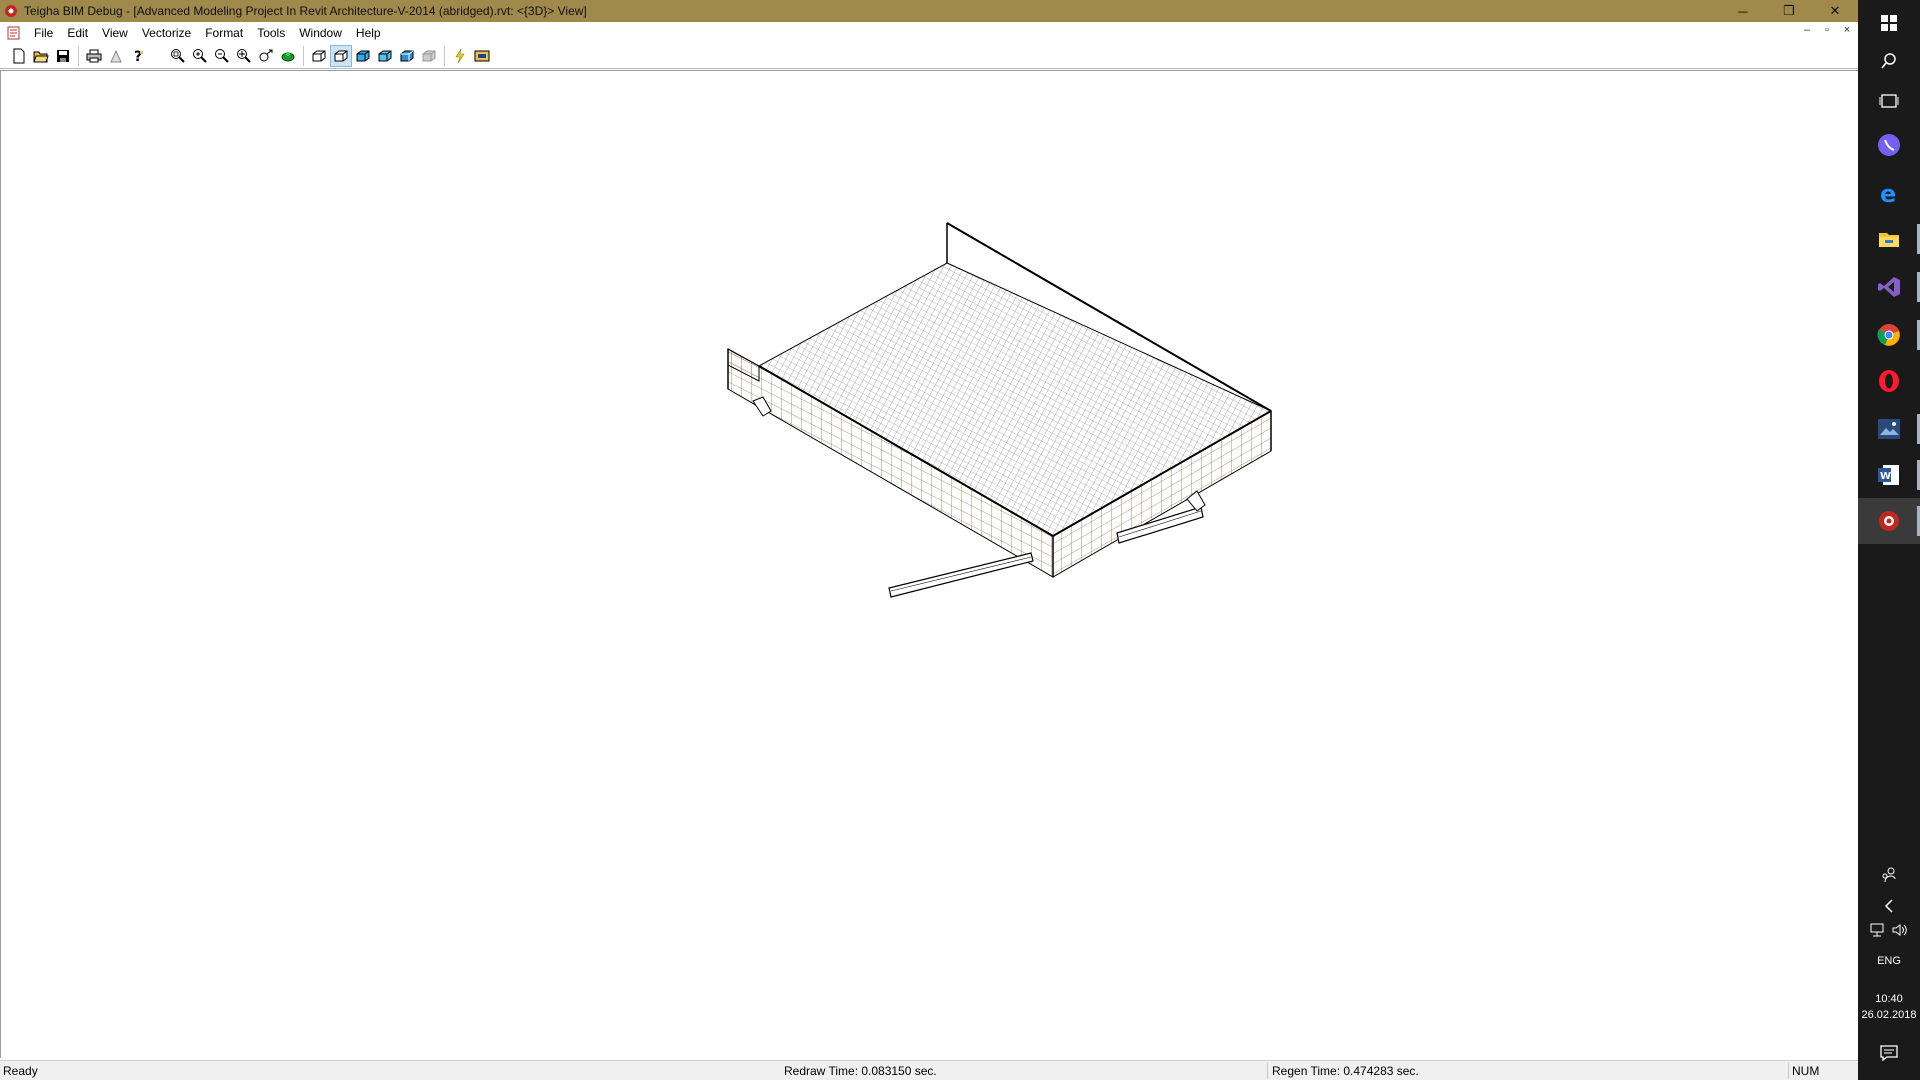  I want to click on mdi-minimize-button: –, so click(1807, 30).